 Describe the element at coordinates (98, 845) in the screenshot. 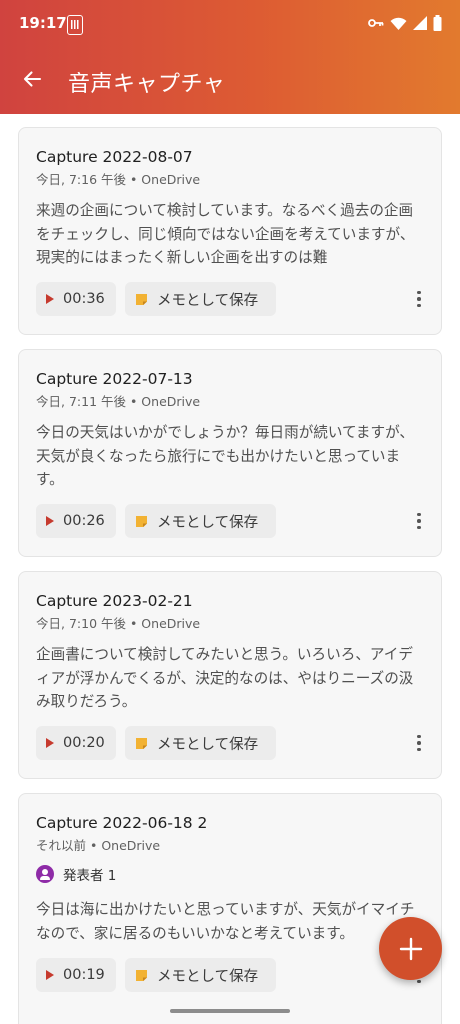

I see `capture-meta: それ以前 • OneDrive` at that location.